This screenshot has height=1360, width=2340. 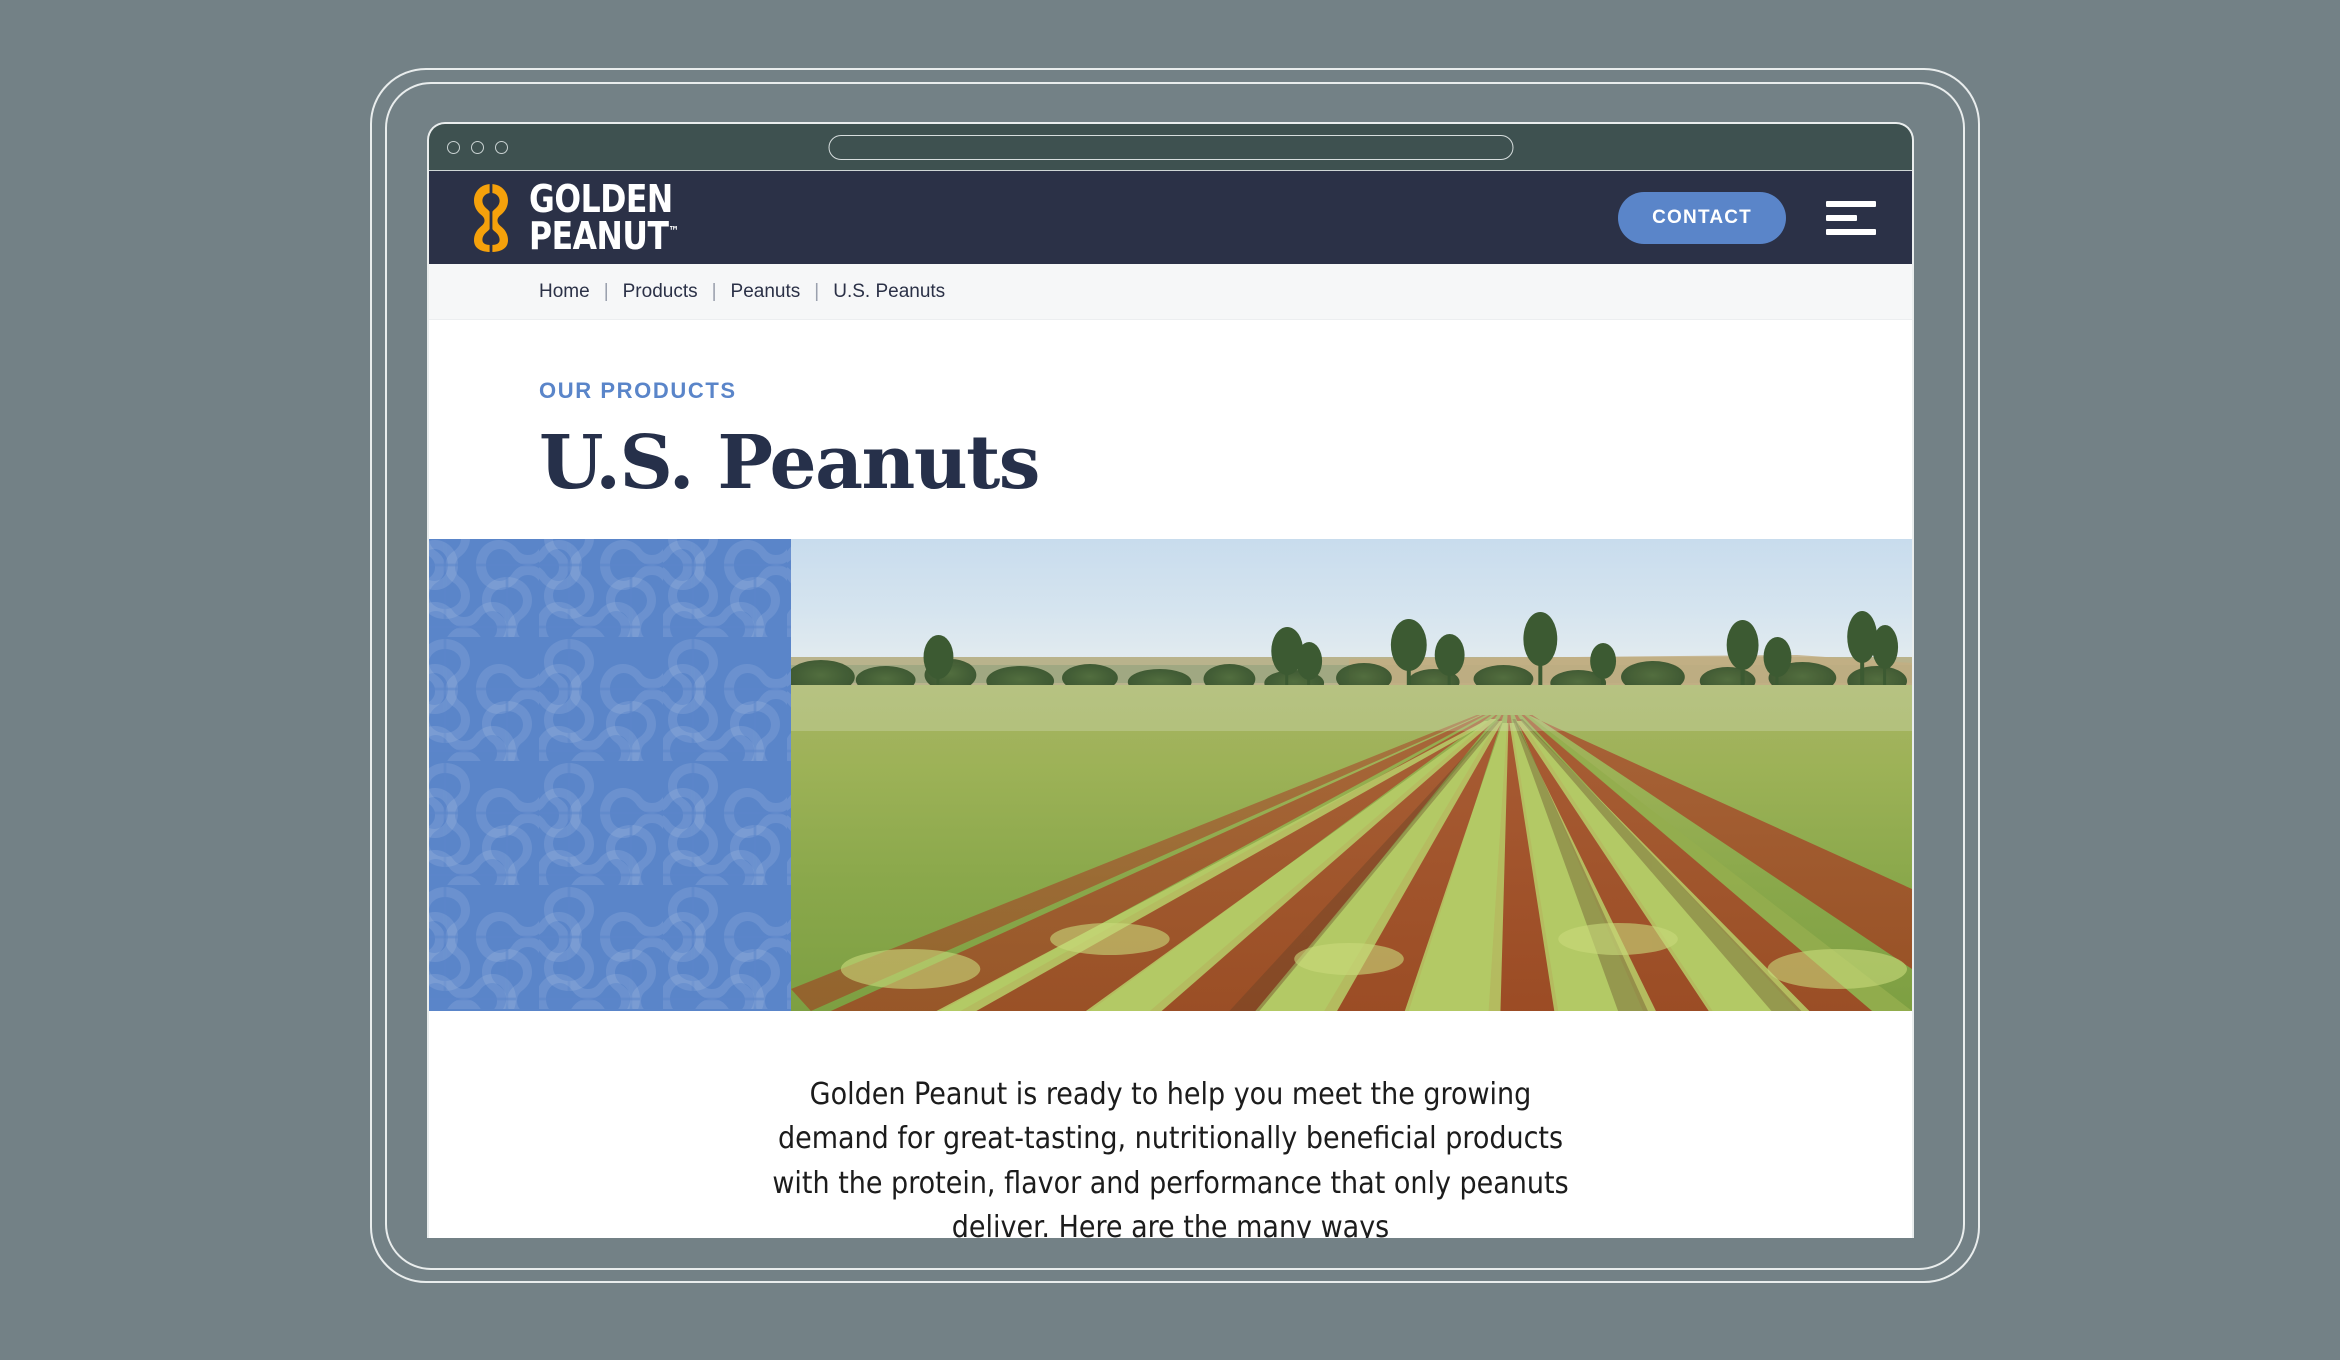 What do you see at coordinates (660, 292) in the screenshot?
I see `breadcrumb-item-products: Products` at bounding box center [660, 292].